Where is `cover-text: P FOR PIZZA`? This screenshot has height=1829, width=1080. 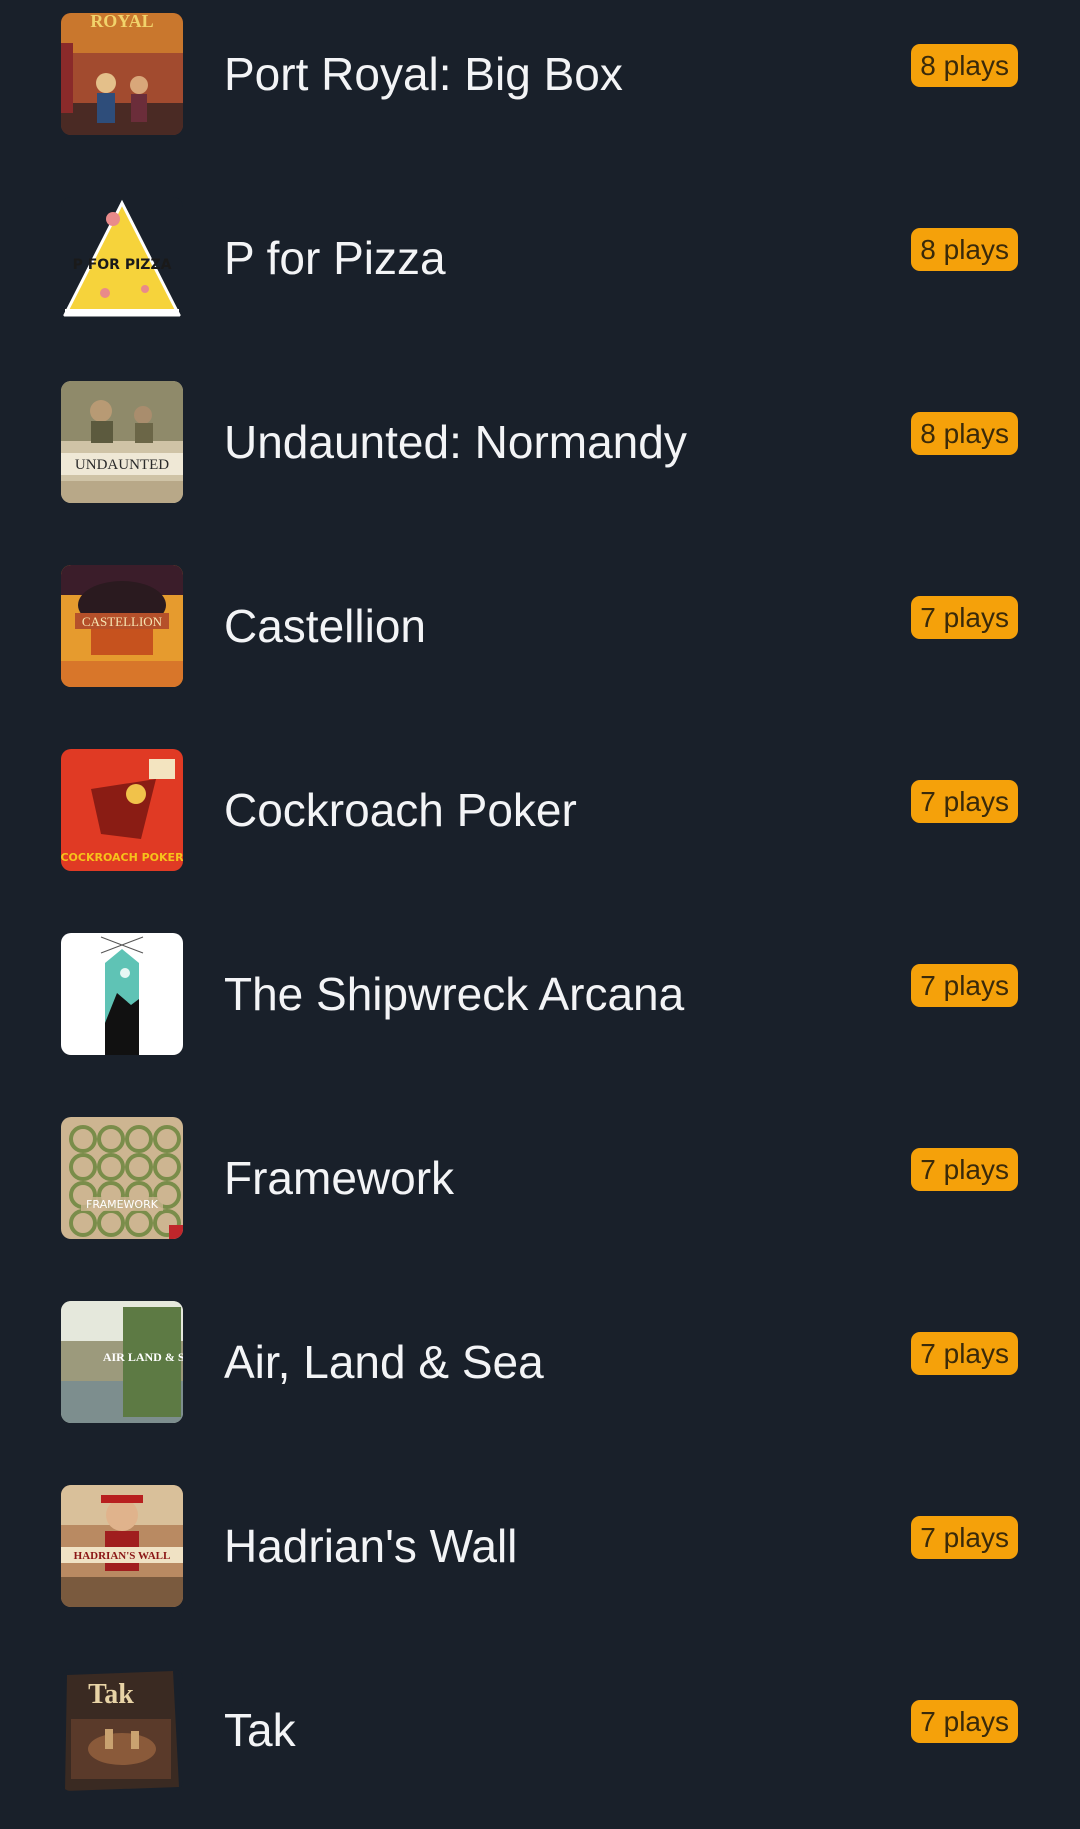
cover-text: P FOR PIZZA is located at coordinates (122, 265).